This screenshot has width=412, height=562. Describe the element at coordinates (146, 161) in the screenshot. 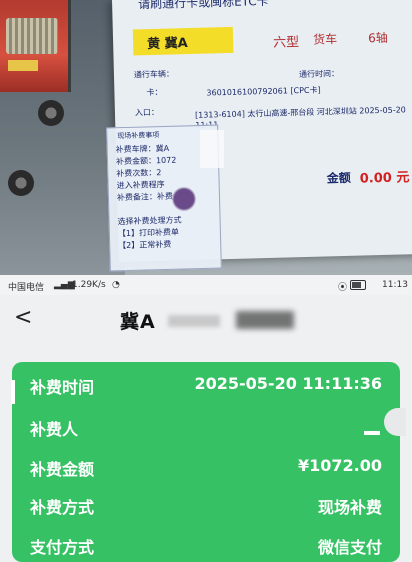

I see `popup-line: 补费金额：1072` at that location.